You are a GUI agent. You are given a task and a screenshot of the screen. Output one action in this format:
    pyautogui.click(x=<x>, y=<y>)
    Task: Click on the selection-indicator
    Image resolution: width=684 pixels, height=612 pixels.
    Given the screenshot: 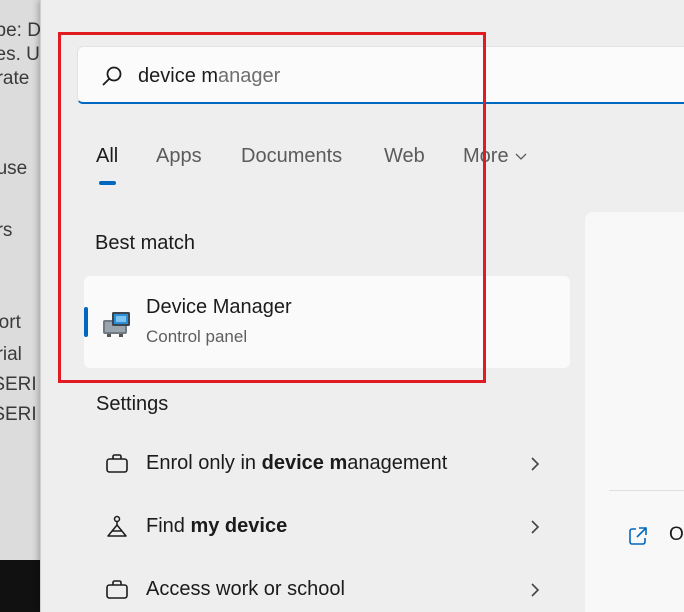 What is the action you would take?
    pyautogui.click(x=86, y=322)
    